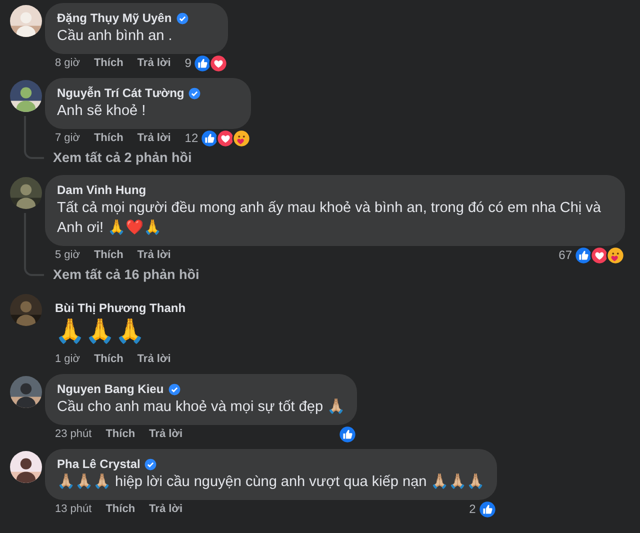  Describe the element at coordinates (67, 138) in the screenshot. I see `timestamp: 7 giờ` at that location.